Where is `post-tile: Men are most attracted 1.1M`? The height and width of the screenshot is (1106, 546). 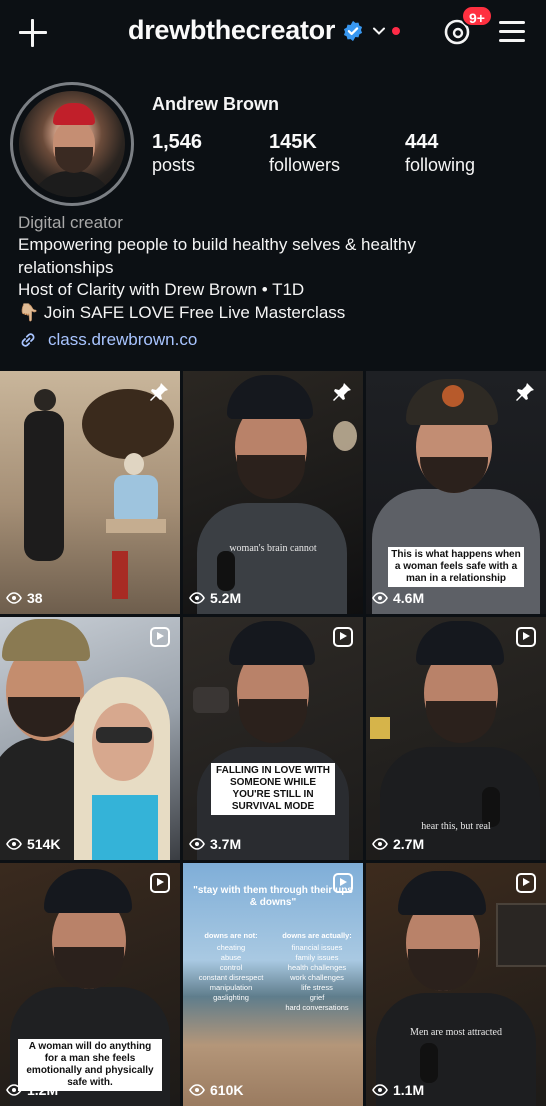 post-tile: Men are most attracted 1.1M is located at coordinates (456, 984).